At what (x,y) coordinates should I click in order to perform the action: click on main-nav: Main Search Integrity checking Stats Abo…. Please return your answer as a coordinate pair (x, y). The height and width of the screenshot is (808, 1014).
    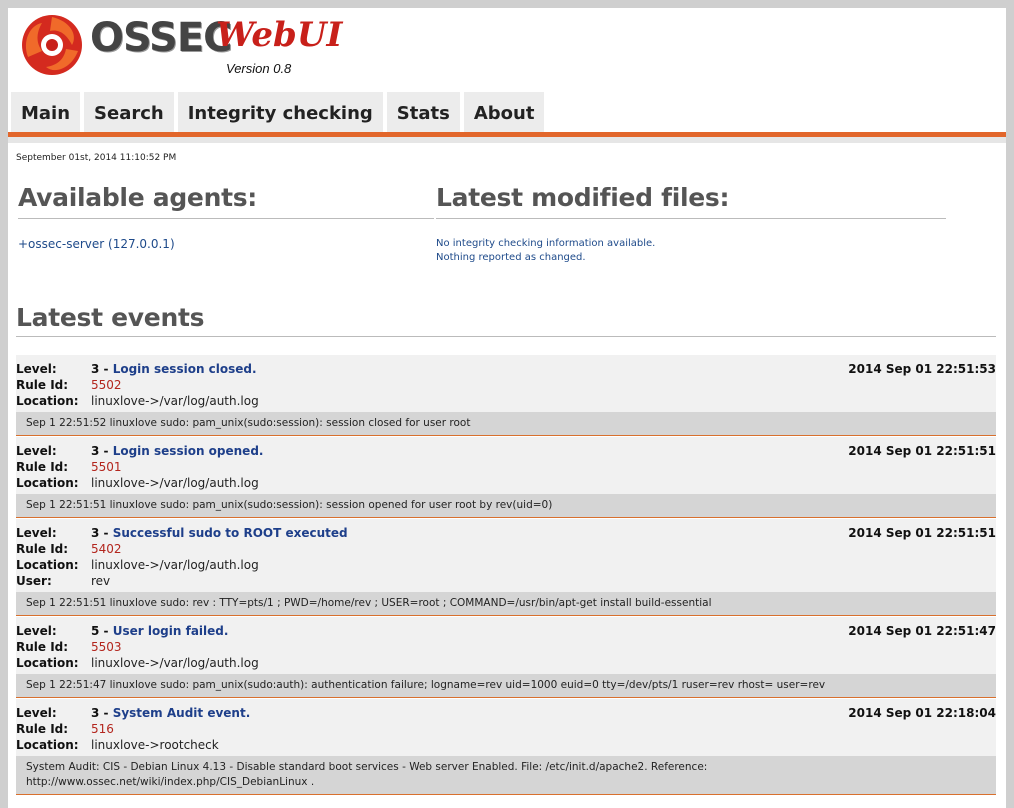
    Looking at the image, I should click on (278, 112).